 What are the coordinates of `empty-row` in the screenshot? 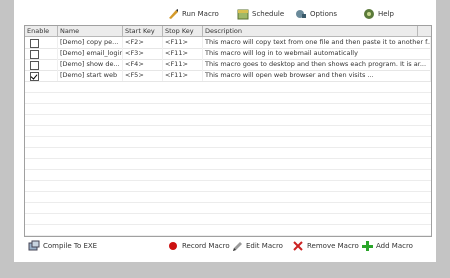 It's located at (228, 230).